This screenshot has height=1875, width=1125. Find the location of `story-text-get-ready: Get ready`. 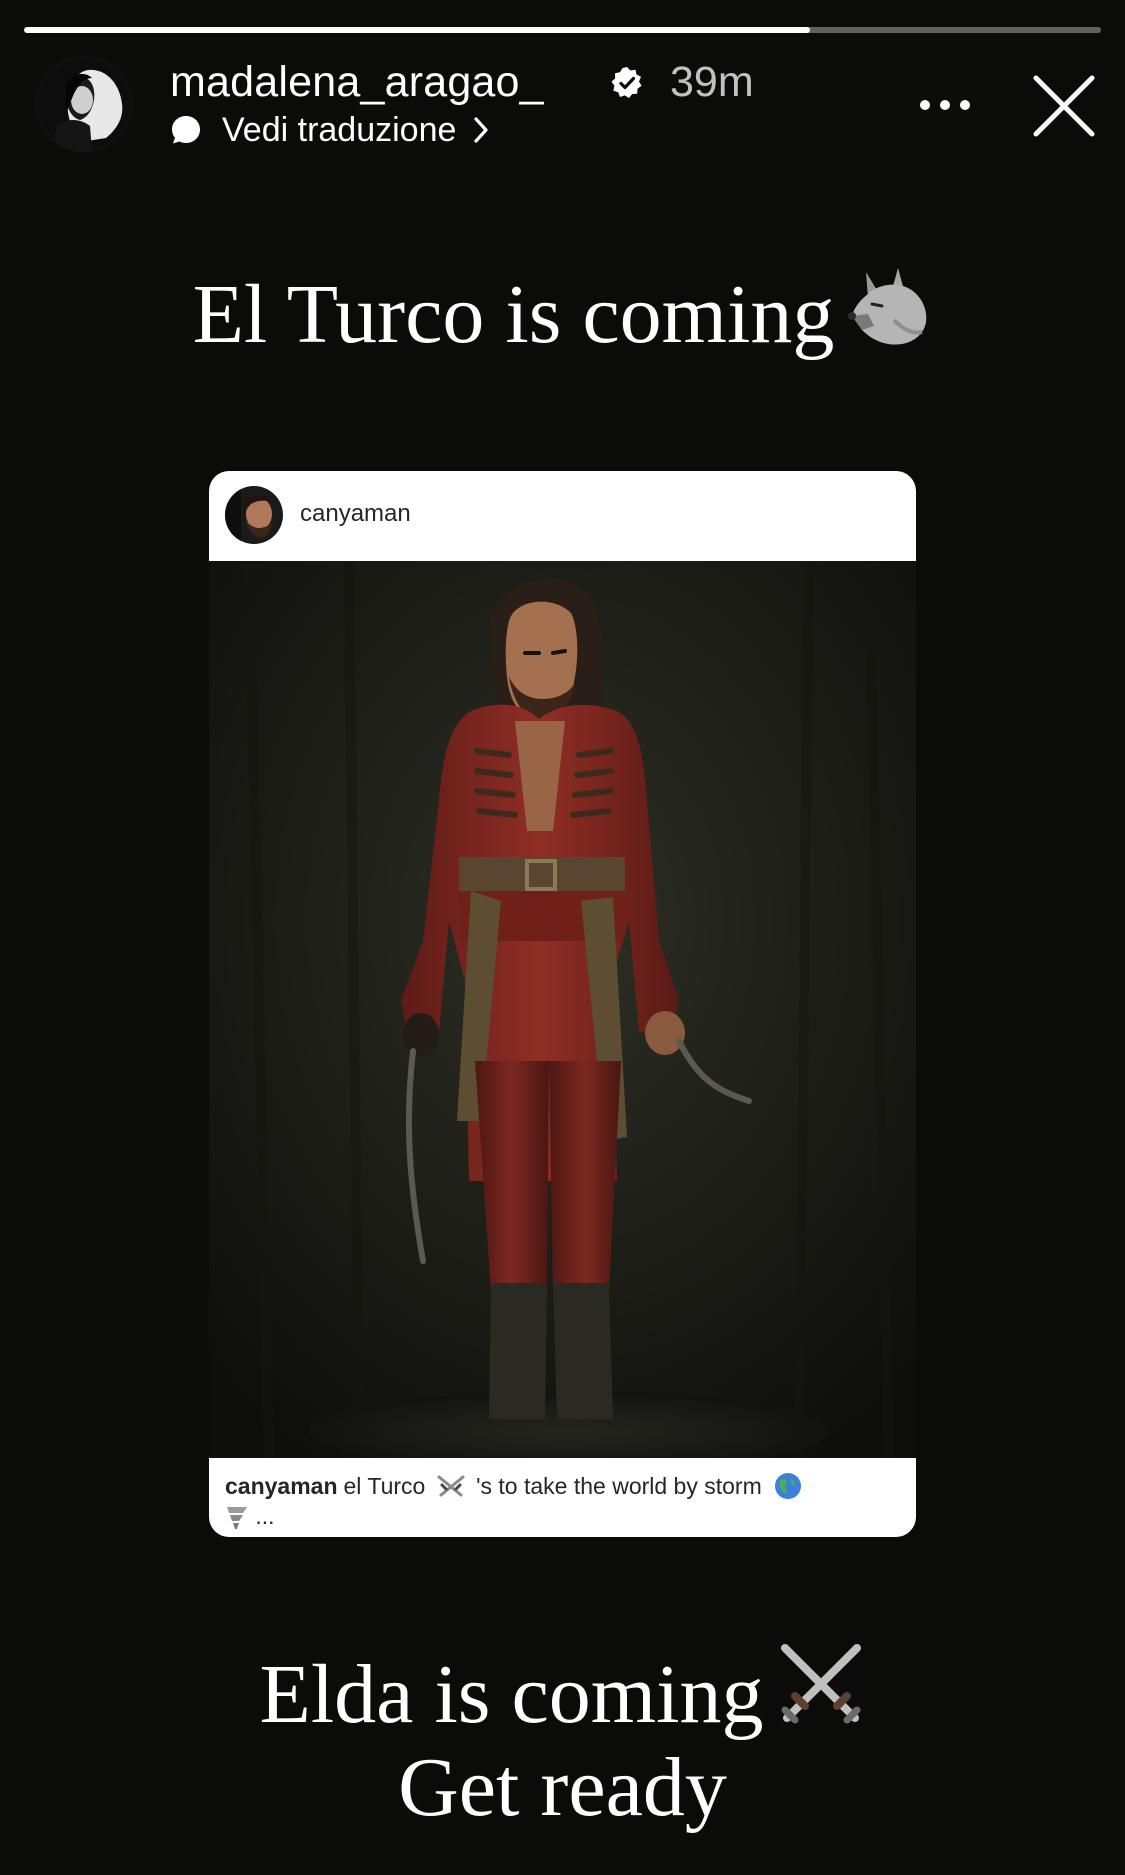

story-text-get-ready: Get ready is located at coordinates (562, 1787).